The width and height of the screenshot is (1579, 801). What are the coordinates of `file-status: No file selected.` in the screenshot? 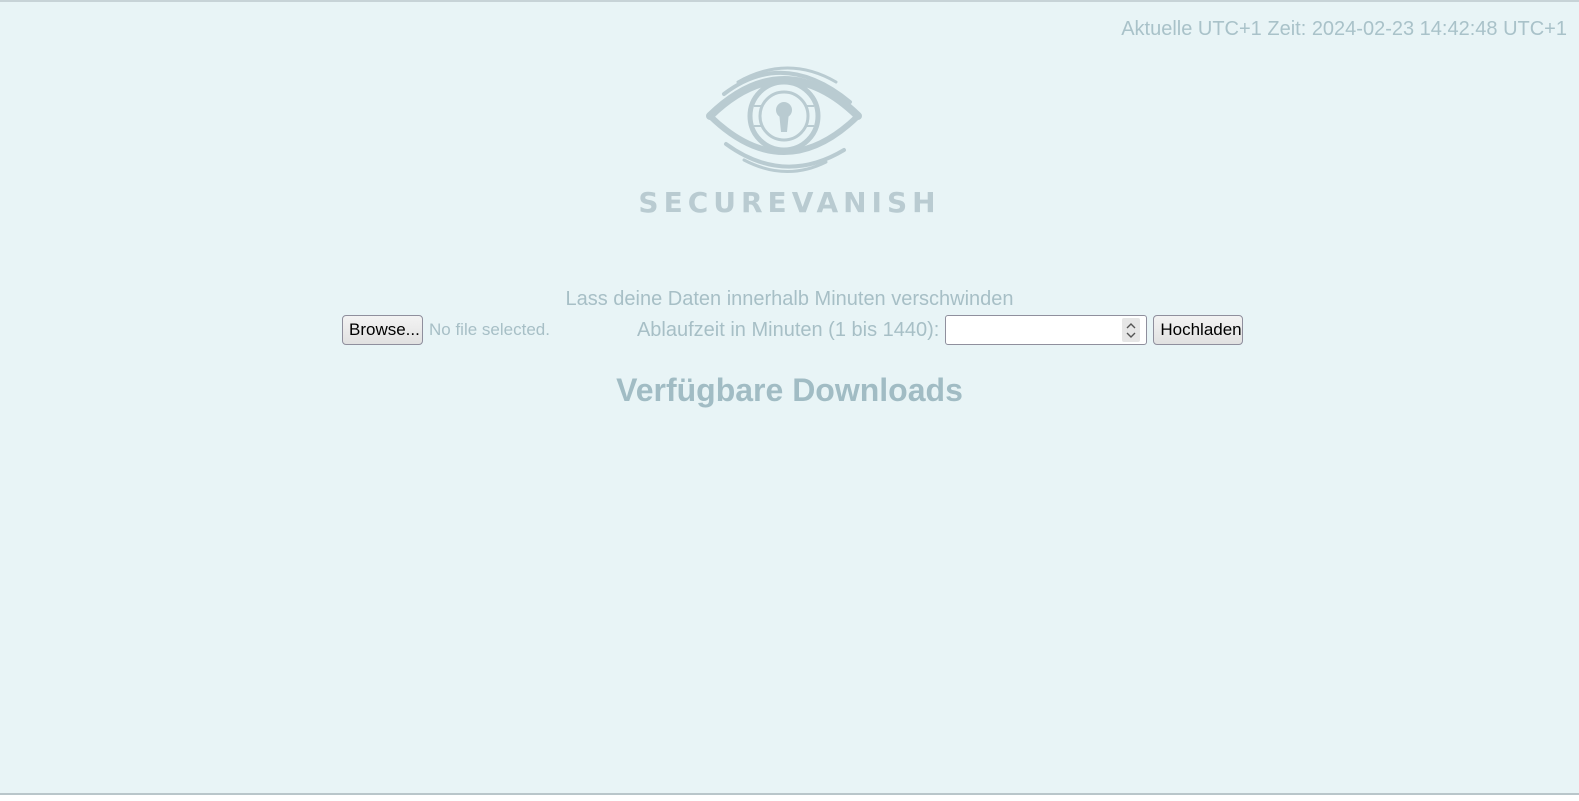 It's located at (489, 329).